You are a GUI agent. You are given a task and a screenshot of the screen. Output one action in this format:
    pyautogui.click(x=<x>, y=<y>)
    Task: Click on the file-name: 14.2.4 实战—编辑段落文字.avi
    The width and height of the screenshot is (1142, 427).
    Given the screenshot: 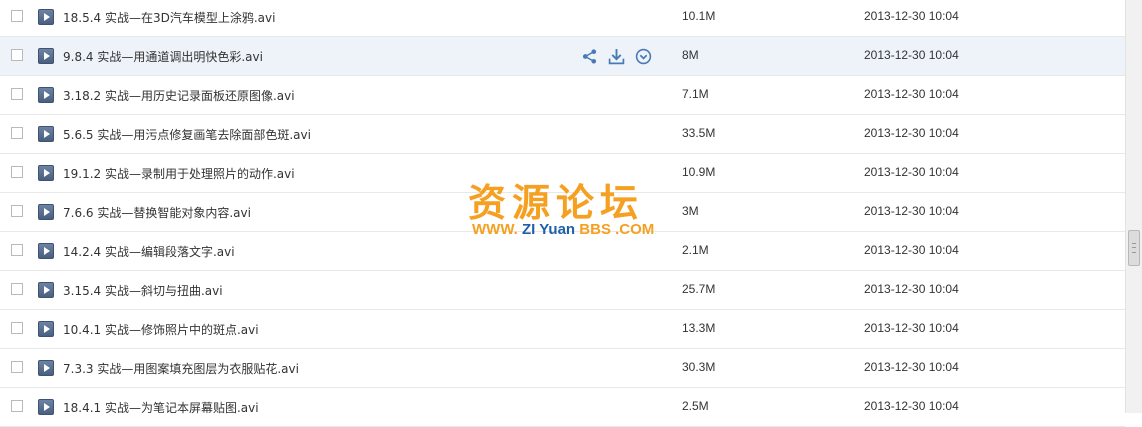 What is the action you would take?
    pyautogui.click(x=149, y=251)
    